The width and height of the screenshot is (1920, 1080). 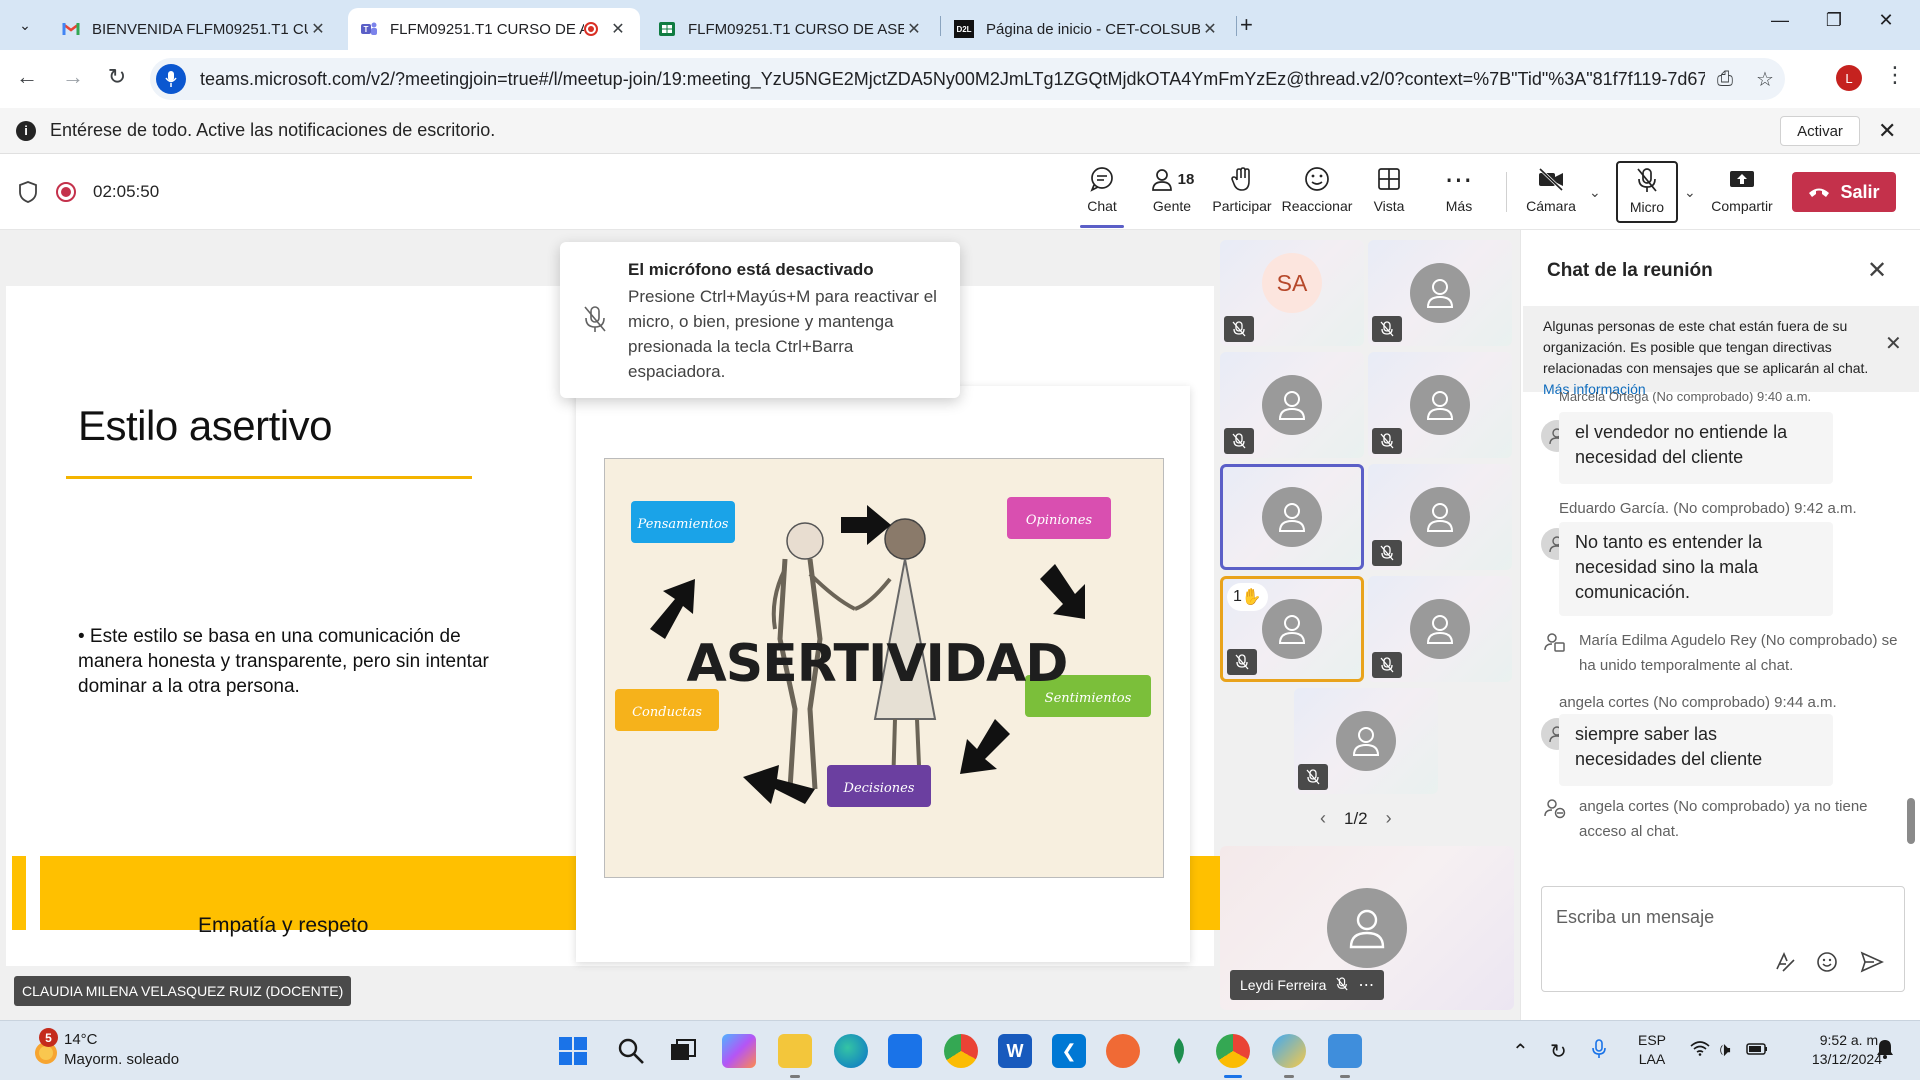 What do you see at coordinates (1172, 192) in the screenshot?
I see `people-button: 18 Gente` at bounding box center [1172, 192].